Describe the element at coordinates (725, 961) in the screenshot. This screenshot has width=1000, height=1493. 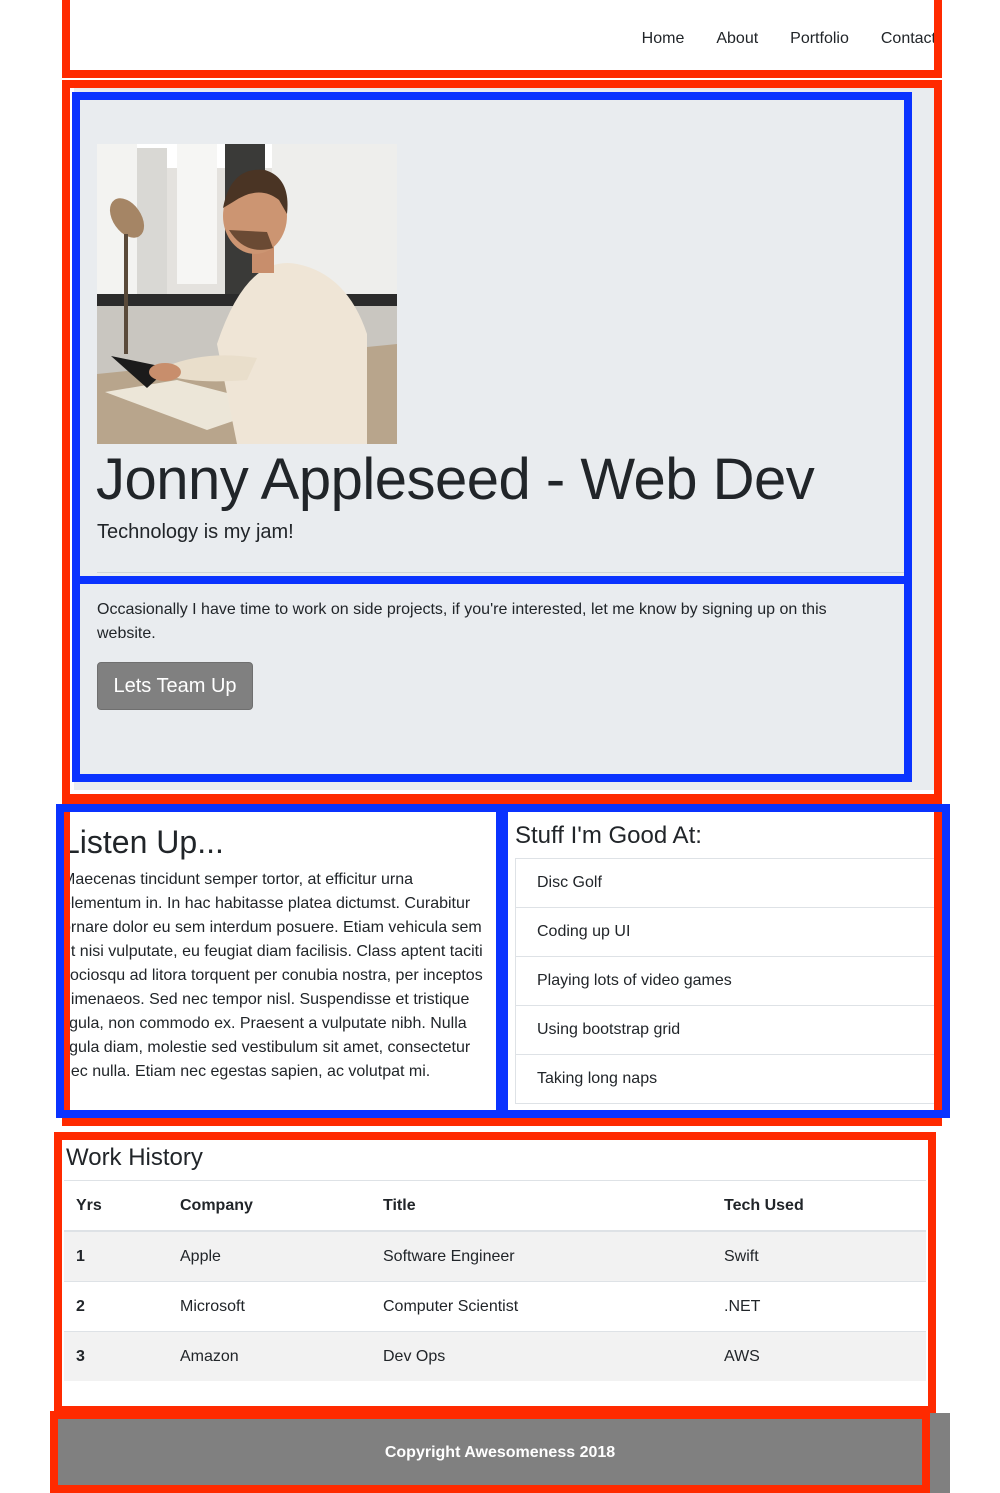
I see `annotation-box-skills` at that location.